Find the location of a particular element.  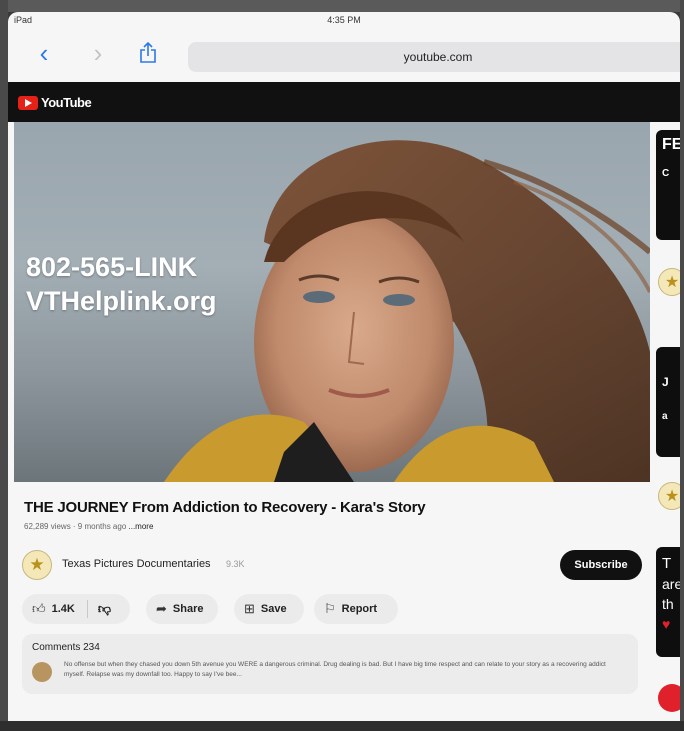

address-bar: youtube.com is located at coordinates (434, 57).